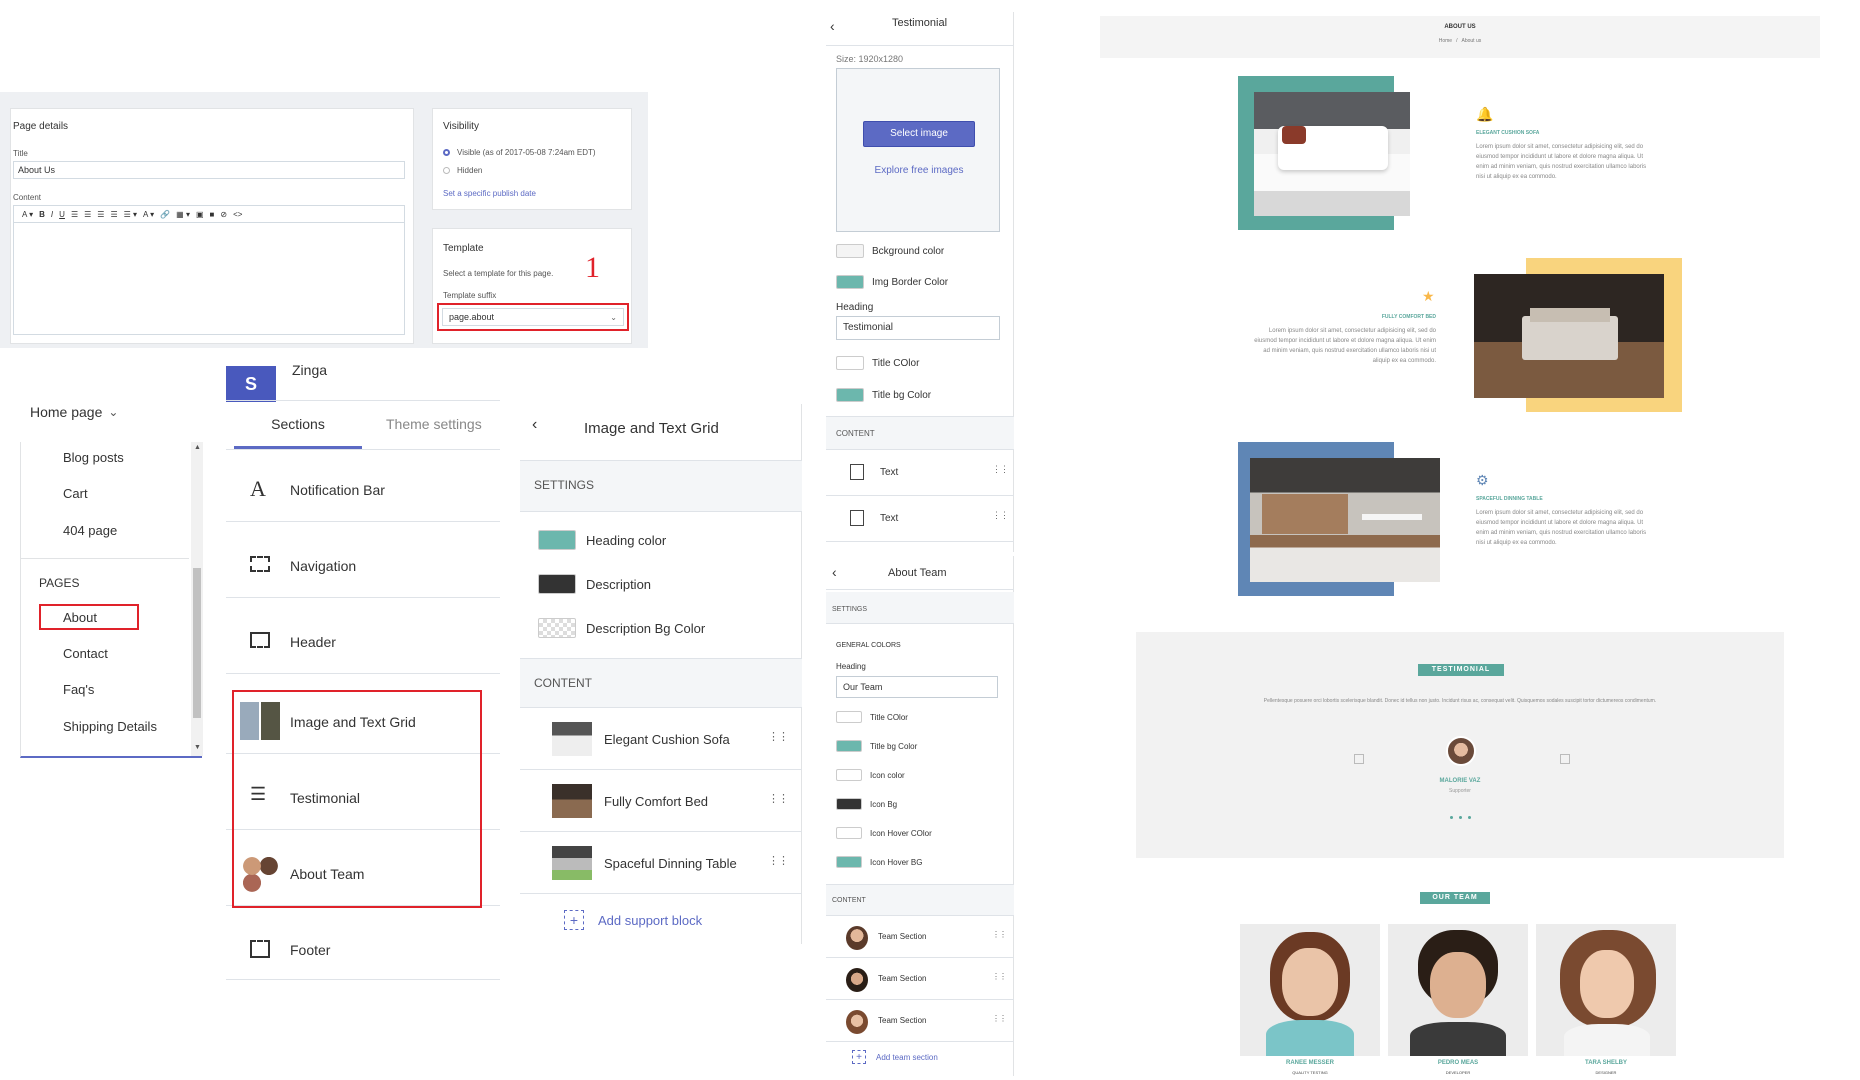 The height and width of the screenshot is (1080, 1860). What do you see at coordinates (884, 833) in the screenshot?
I see `setting-icon-hover-color: Icon Hover COlor` at bounding box center [884, 833].